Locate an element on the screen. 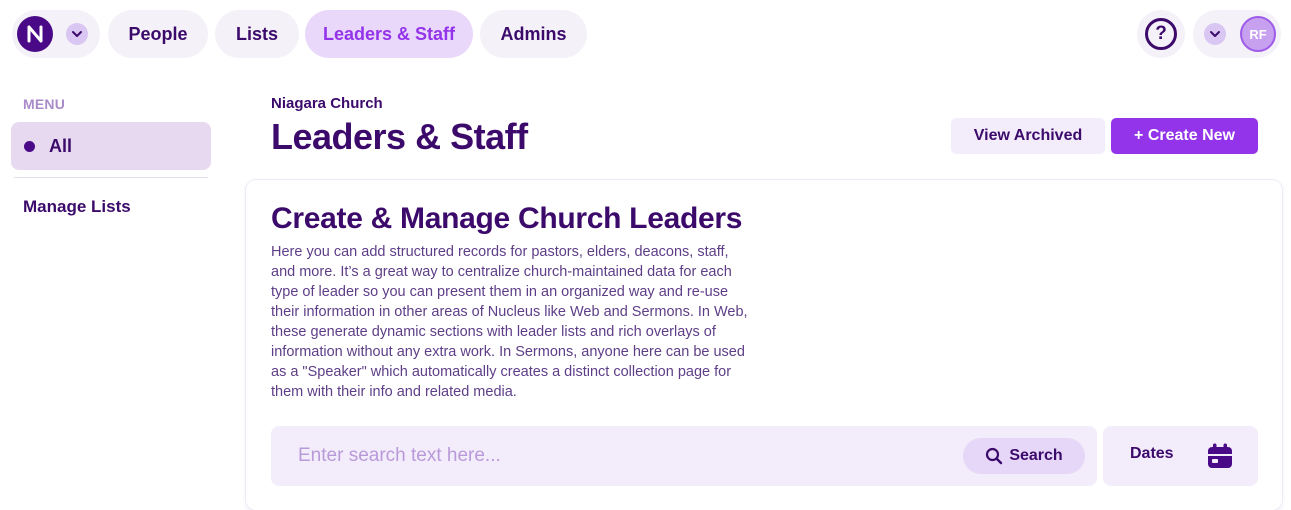 The image size is (1291, 510). create-new-button: + Create New is located at coordinates (1184, 136).